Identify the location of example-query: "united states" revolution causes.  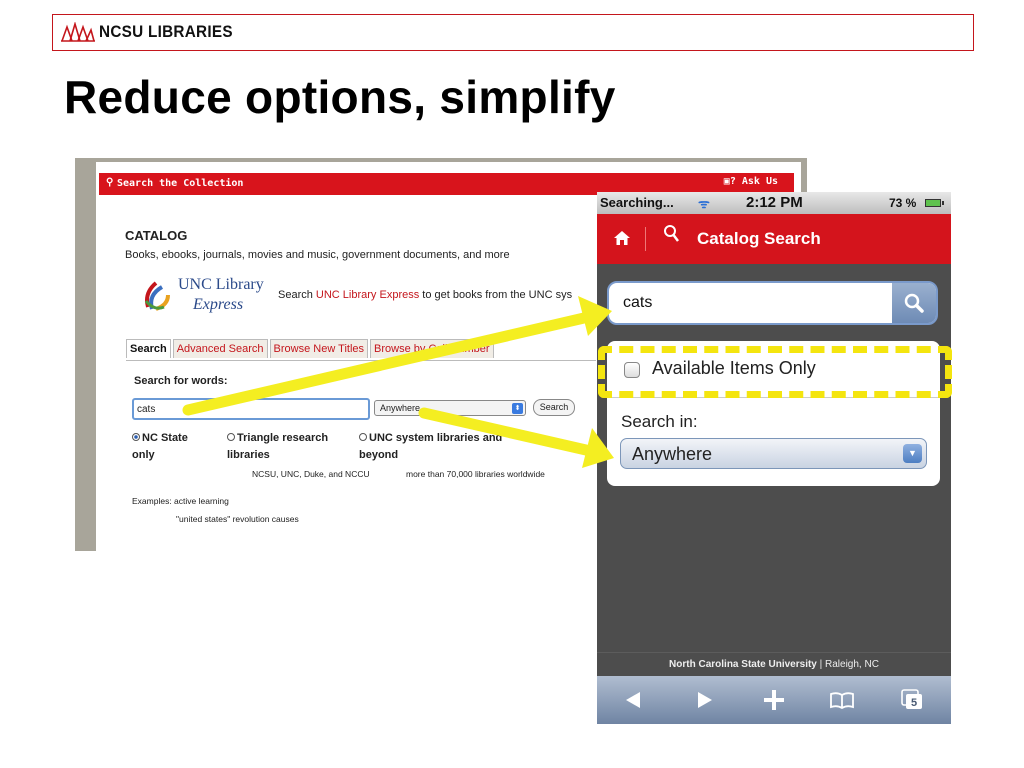
(237, 519).